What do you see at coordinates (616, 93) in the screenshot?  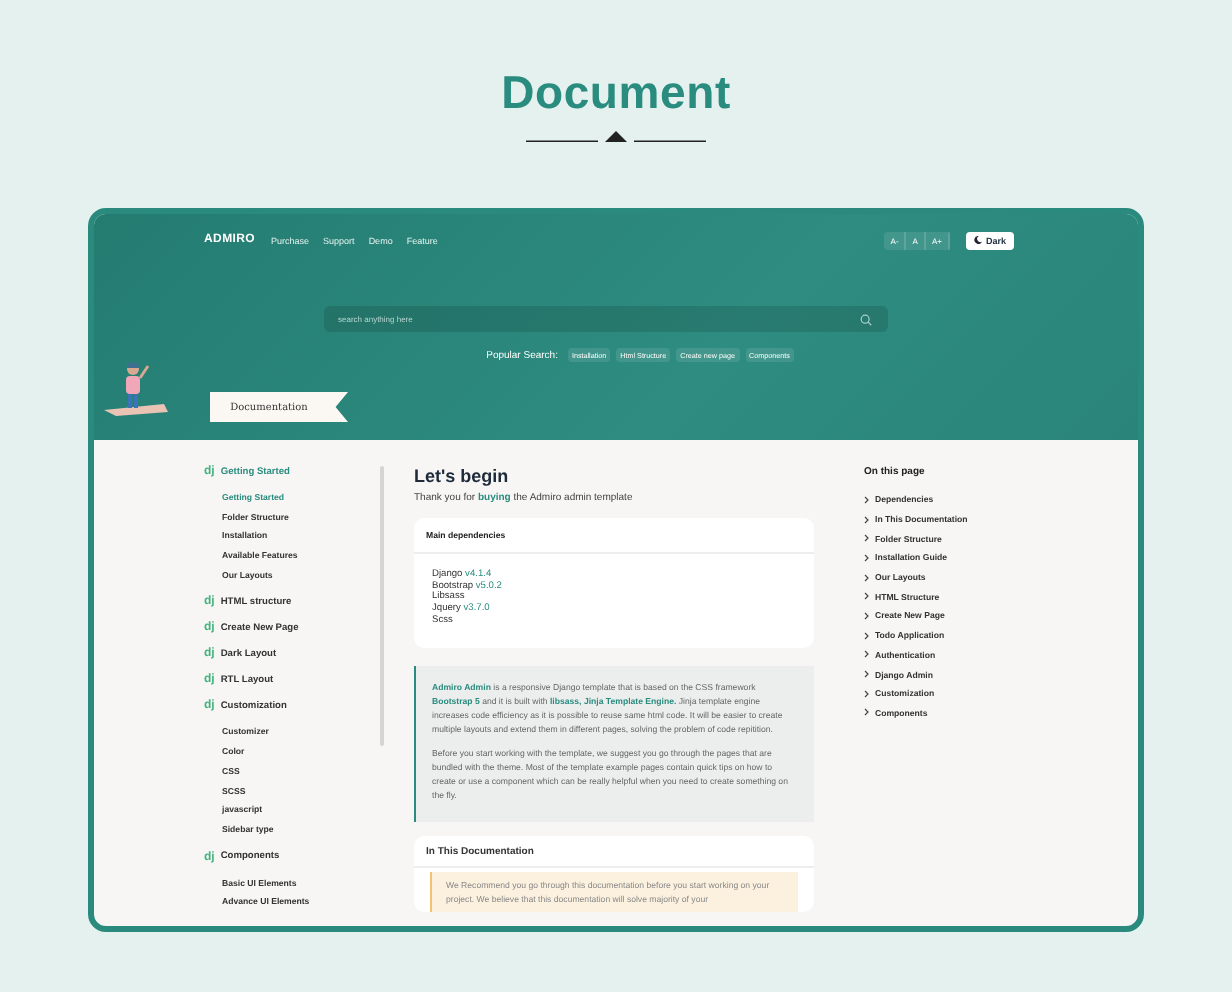 I see `page-title: Document` at bounding box center [616, 93].